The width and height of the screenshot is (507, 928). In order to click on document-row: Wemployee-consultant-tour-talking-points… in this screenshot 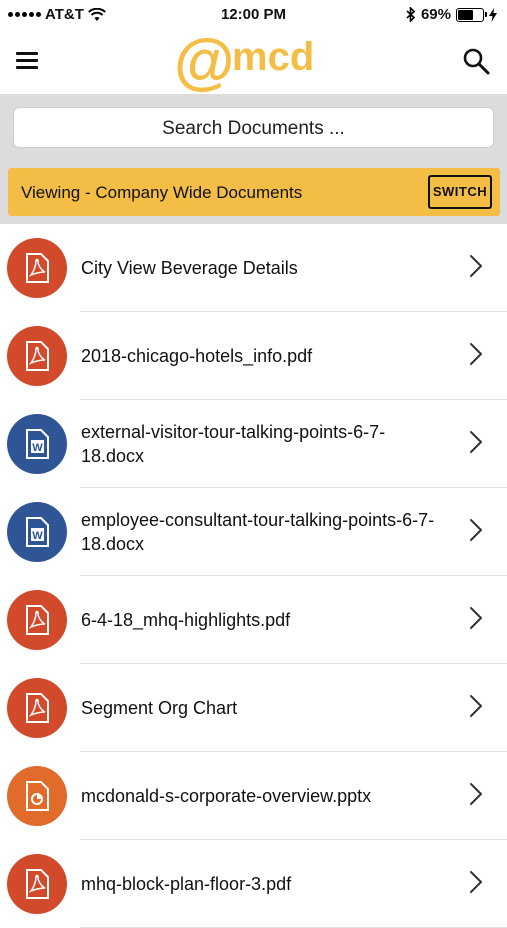, I will do `click(253, 532)`.